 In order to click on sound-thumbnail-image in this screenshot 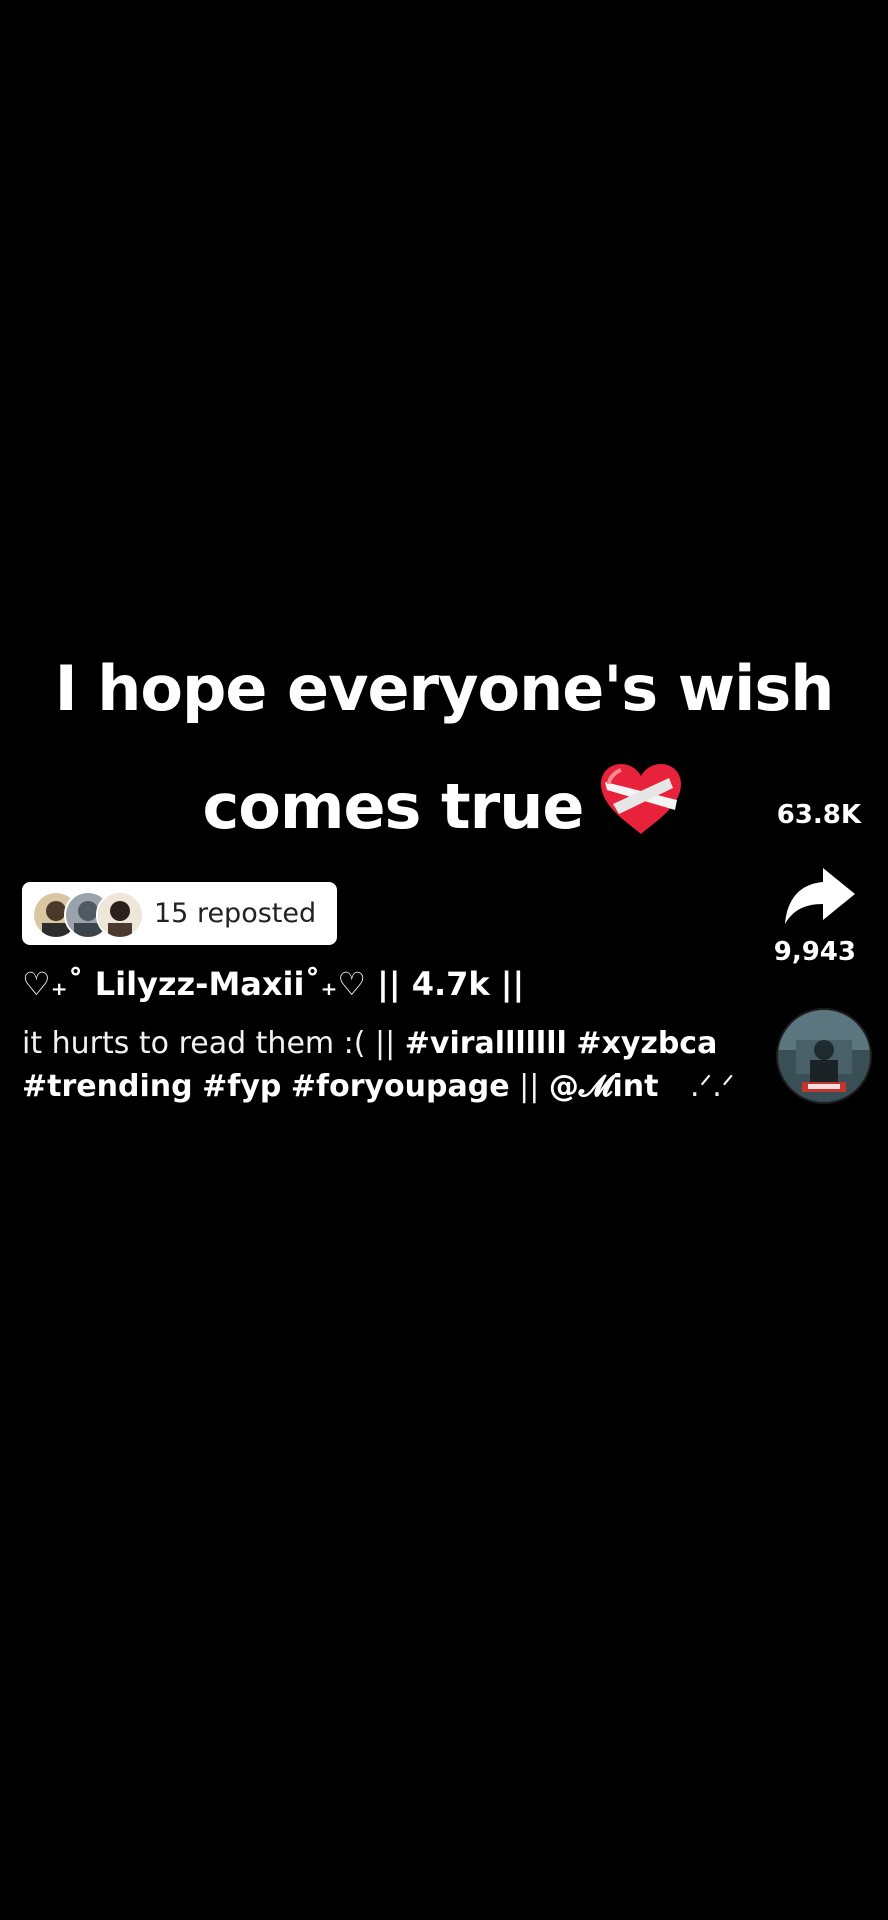, I will do `click(824, 1056)`.